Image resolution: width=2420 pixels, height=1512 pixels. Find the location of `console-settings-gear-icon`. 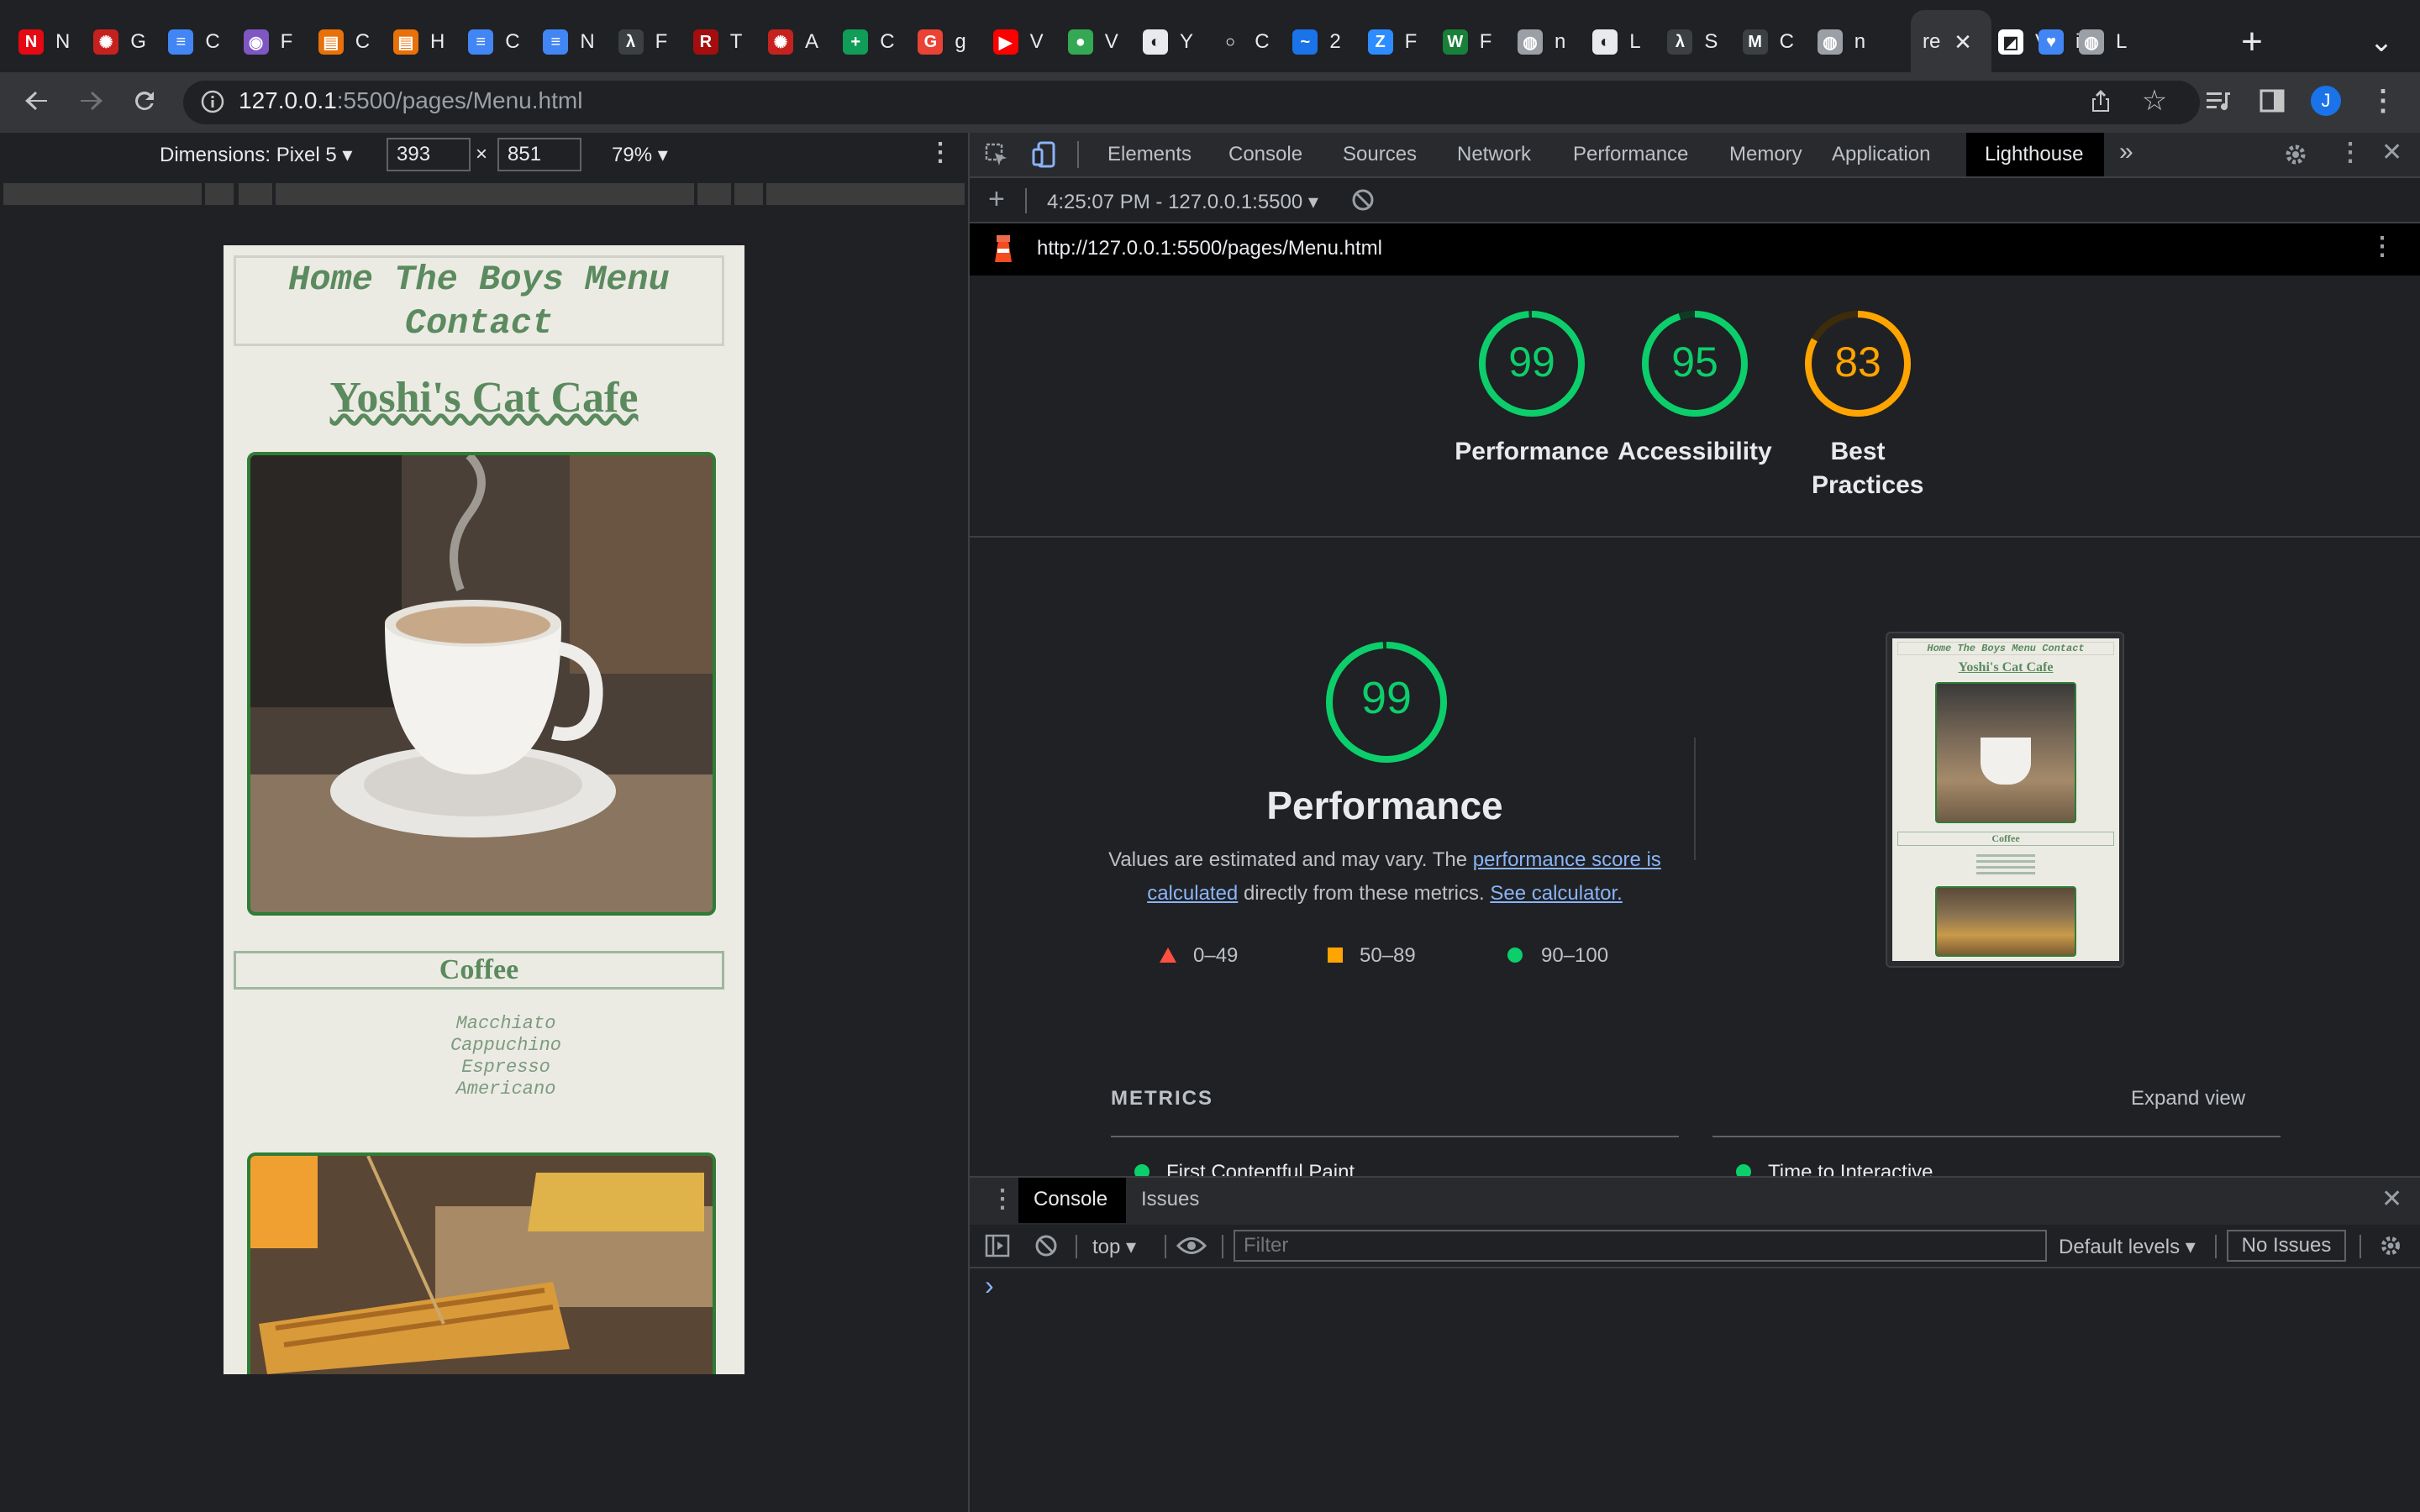

console-settings-gear-icon is located at coordinates (2390, 1248).